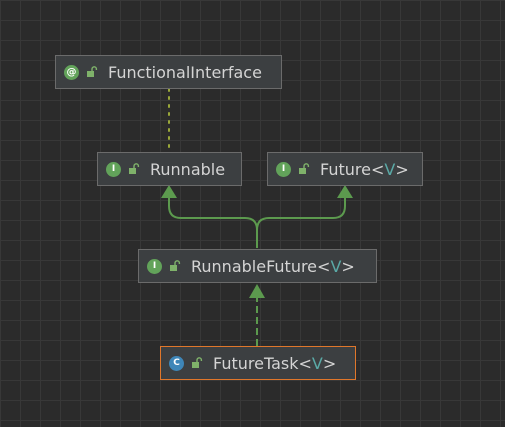  Describe the element at coordinates (188, 169) in the screenshot. I see `node-label: Runnable` at that location.